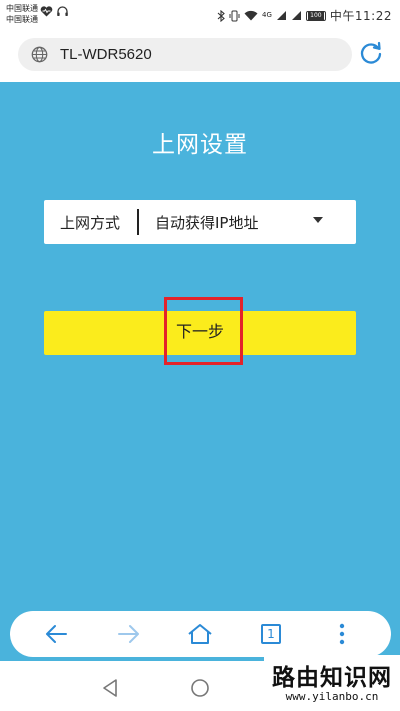 This screenshot has width=400, height=711. I want to click on select-value: 自动获得IP地址, so click(207, 223).